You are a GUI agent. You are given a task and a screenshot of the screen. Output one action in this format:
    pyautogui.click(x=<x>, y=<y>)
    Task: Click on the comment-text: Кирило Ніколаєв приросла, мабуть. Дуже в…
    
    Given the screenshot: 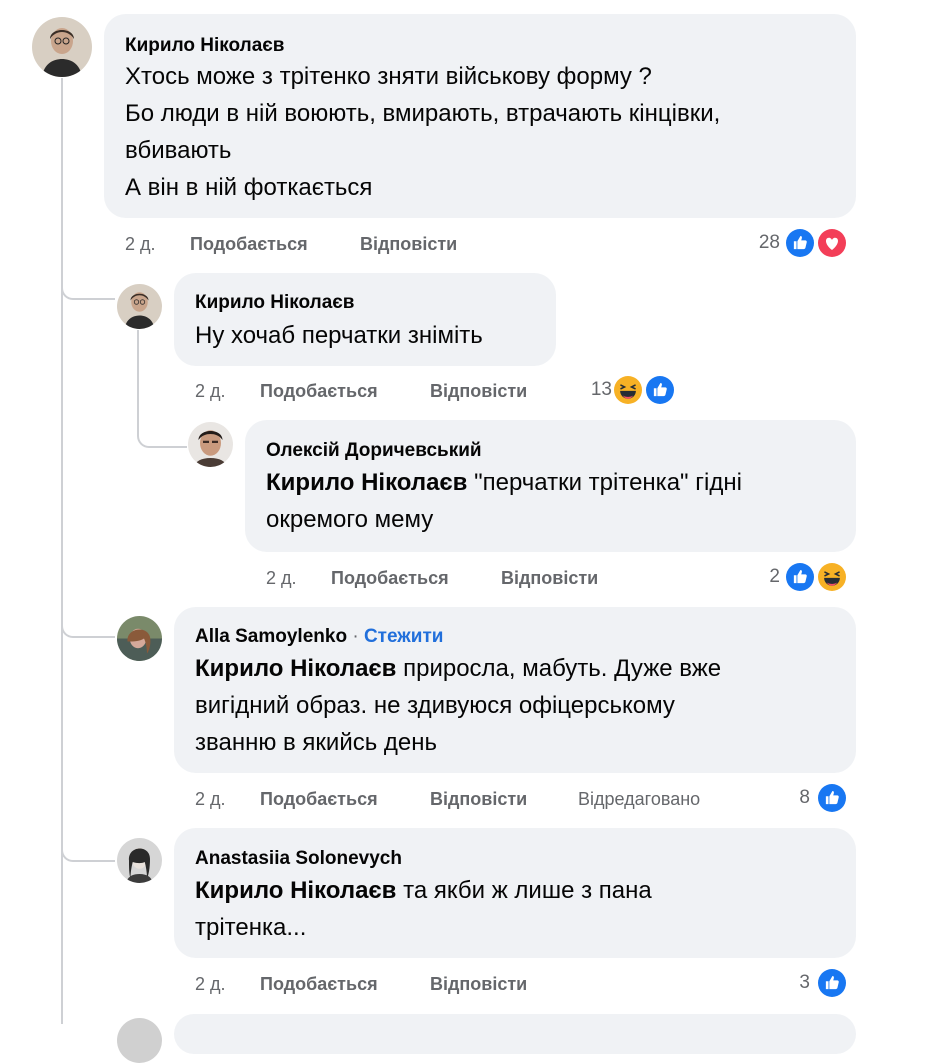 What is the action you would take?
    pyautogui.click(x=458, y=705)
    